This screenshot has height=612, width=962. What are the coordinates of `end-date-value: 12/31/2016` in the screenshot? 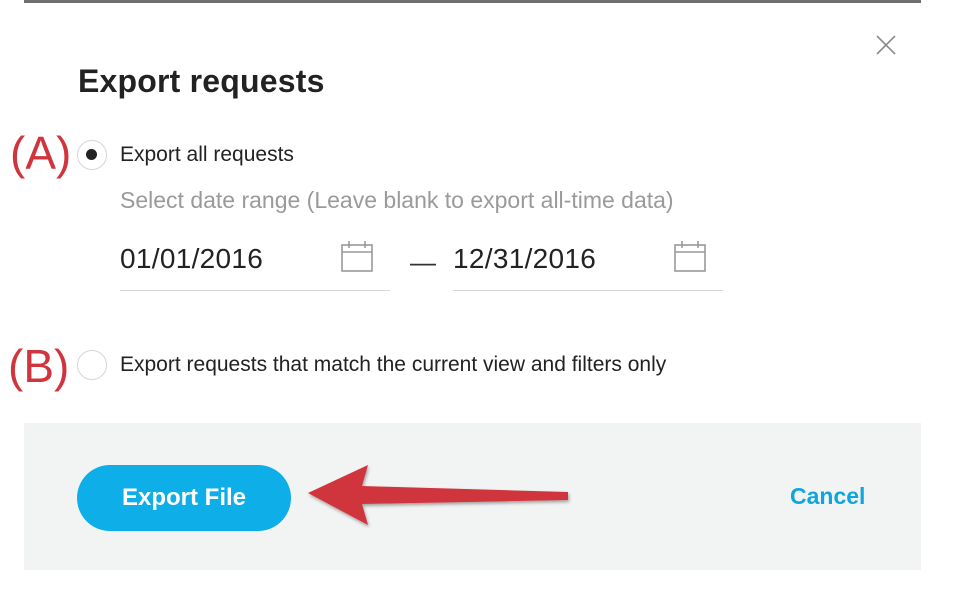 It's located at (525, 258).